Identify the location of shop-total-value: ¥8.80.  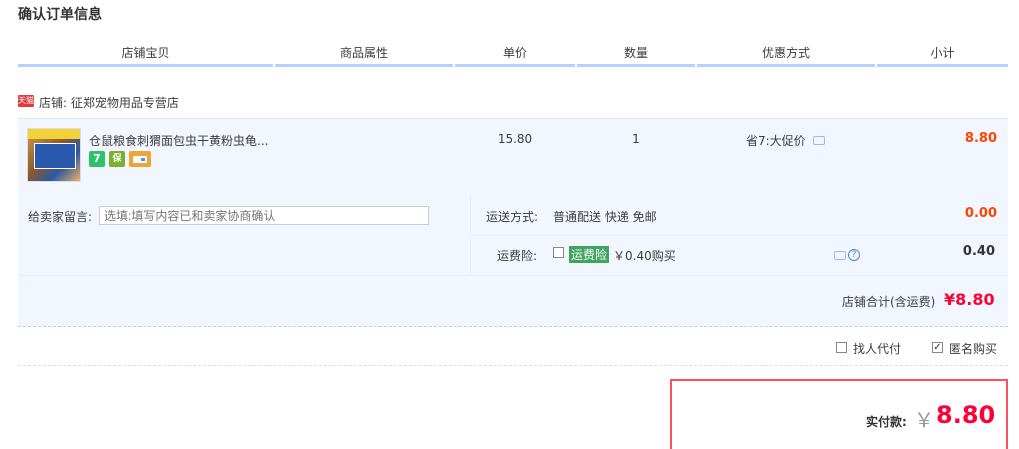
(969, 299).